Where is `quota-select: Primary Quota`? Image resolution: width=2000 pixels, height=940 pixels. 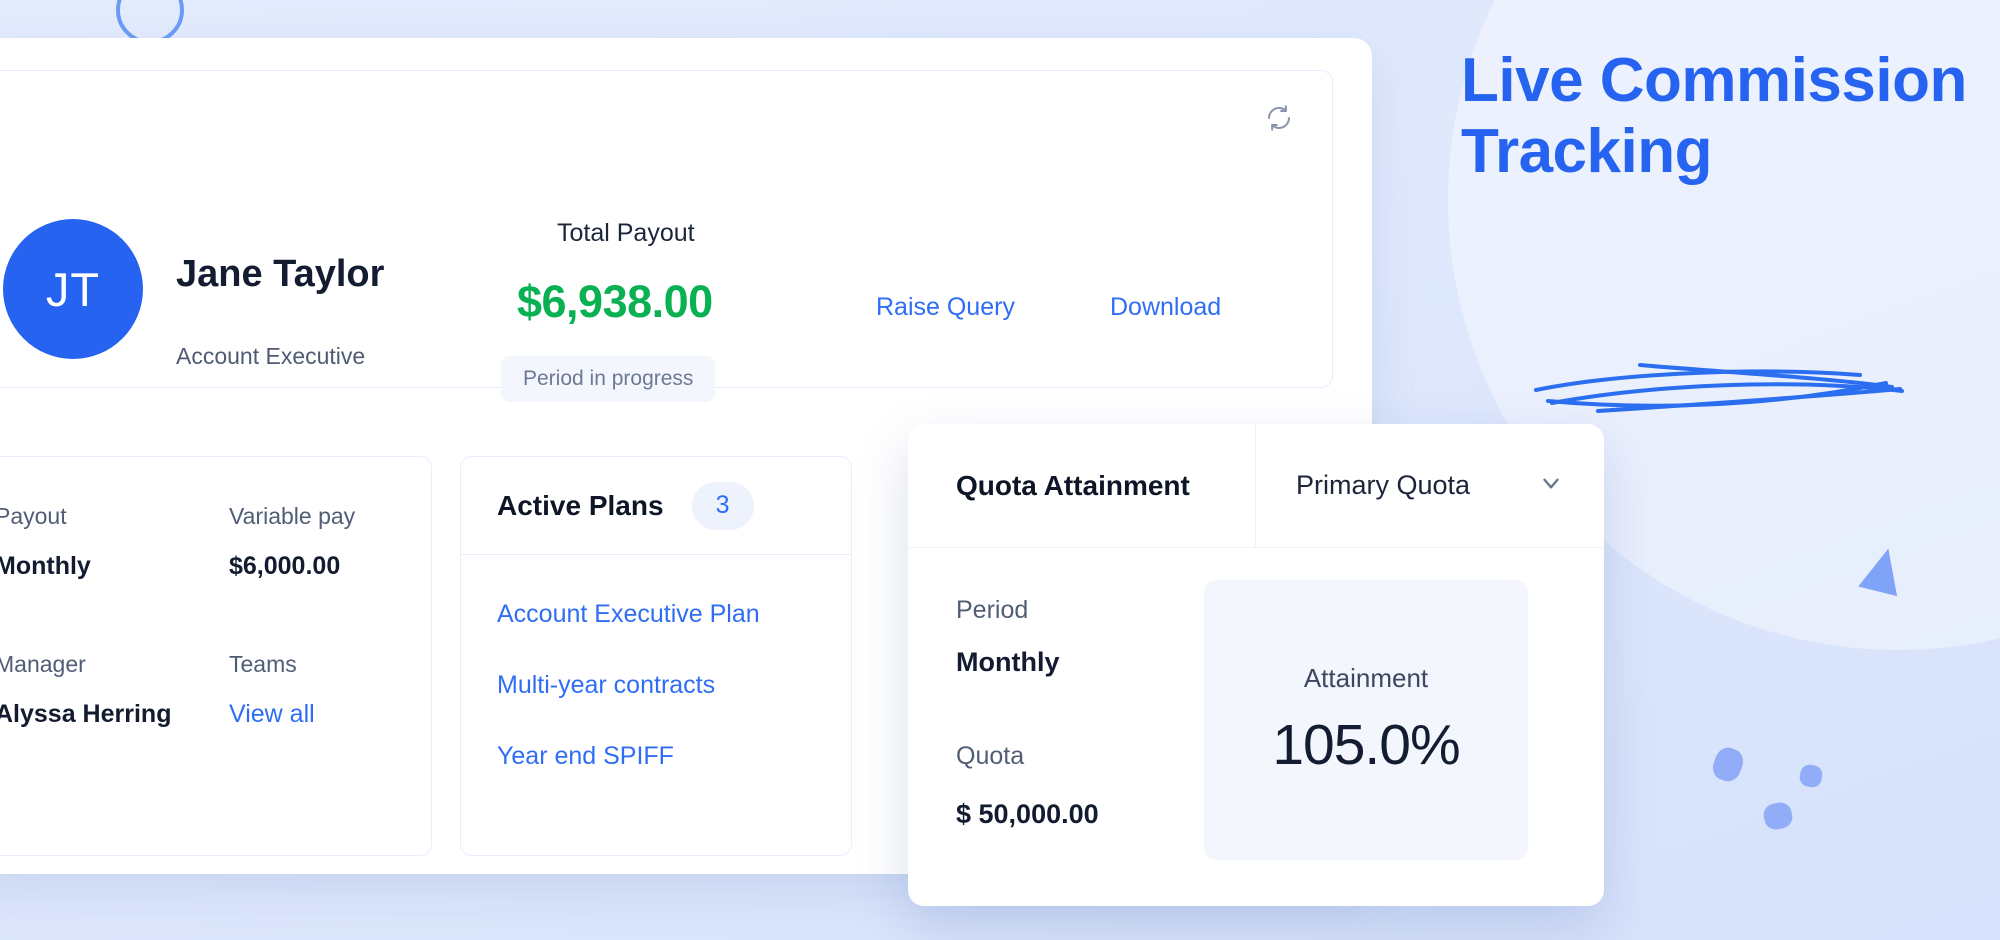
quota-select: Primary Quota is located at coordinates (1430, 485).